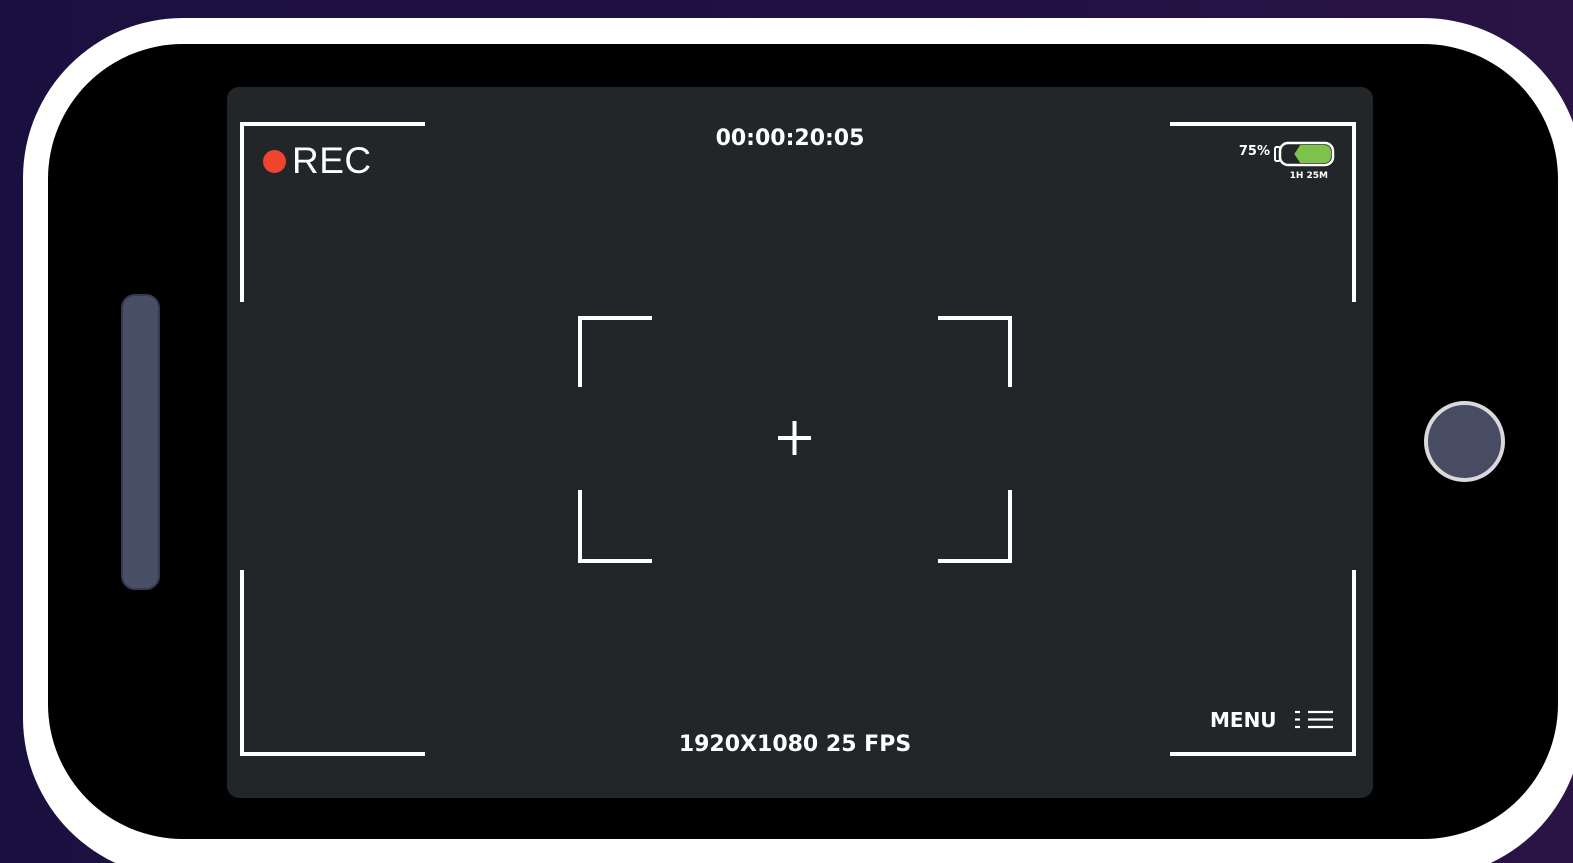 This screenshot has height=863, width=1573. What do you see at coordinates (1308, 176) in the screenshot?
I see `battery-remaining-time: 1H 25M` at bounding box center [1308, 176].